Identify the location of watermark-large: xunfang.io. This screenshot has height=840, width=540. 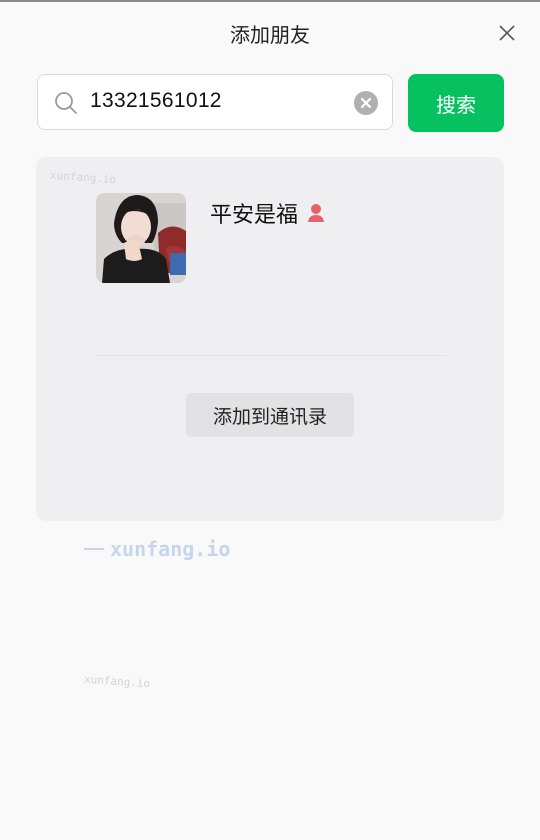
(157, 549).